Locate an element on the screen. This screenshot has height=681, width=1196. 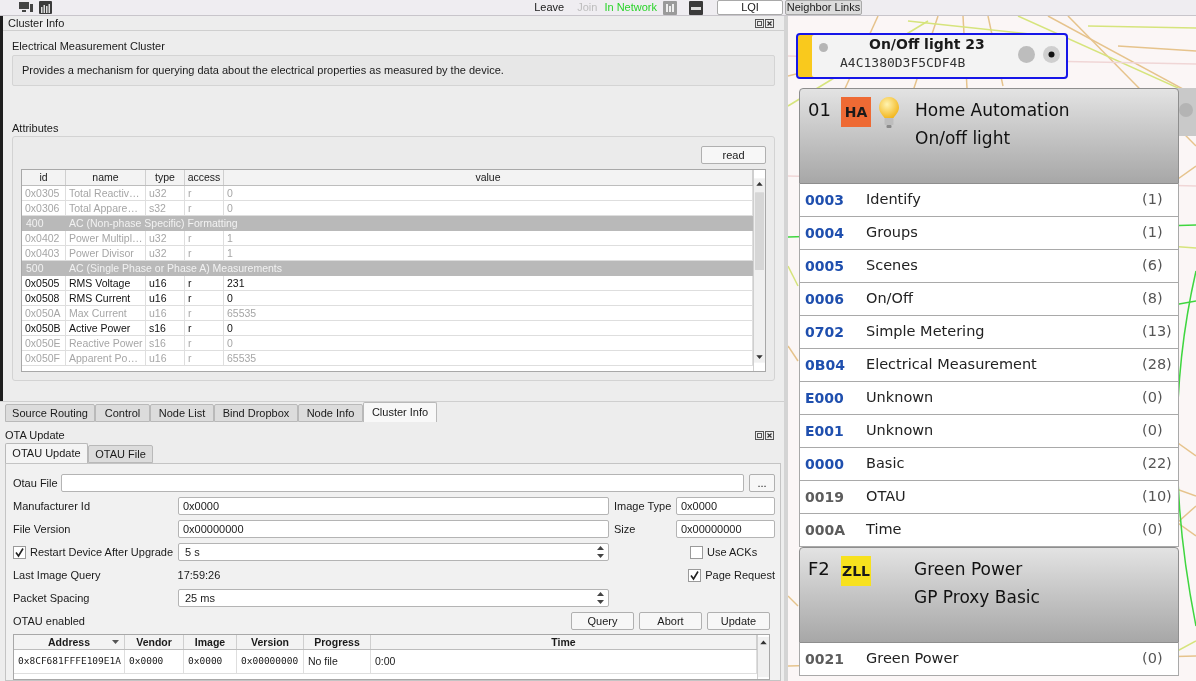
cluster-name: Electrical Measurement Cluster is located at coordinates (89, 46).